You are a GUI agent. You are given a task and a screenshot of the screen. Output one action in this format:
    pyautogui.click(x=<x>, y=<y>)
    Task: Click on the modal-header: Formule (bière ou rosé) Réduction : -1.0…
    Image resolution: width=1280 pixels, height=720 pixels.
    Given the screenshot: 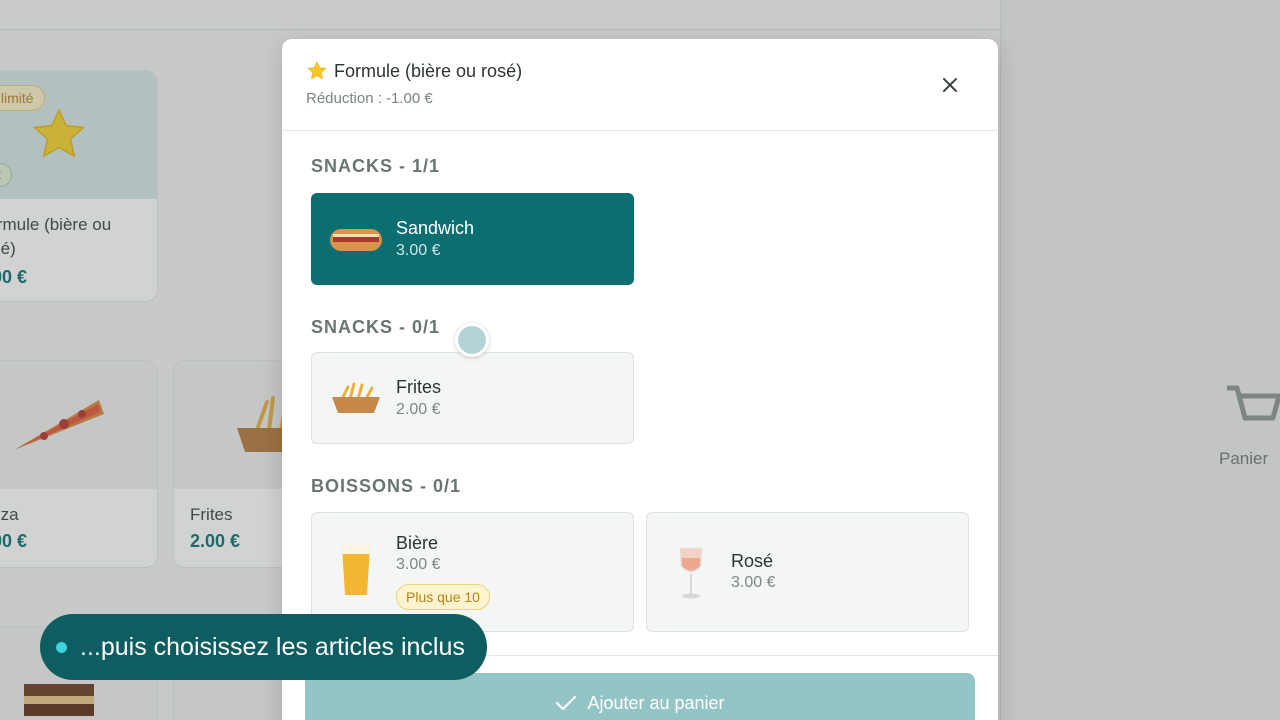 What is the action you would take?
    pyautogui.click(x=640, y=85)
    